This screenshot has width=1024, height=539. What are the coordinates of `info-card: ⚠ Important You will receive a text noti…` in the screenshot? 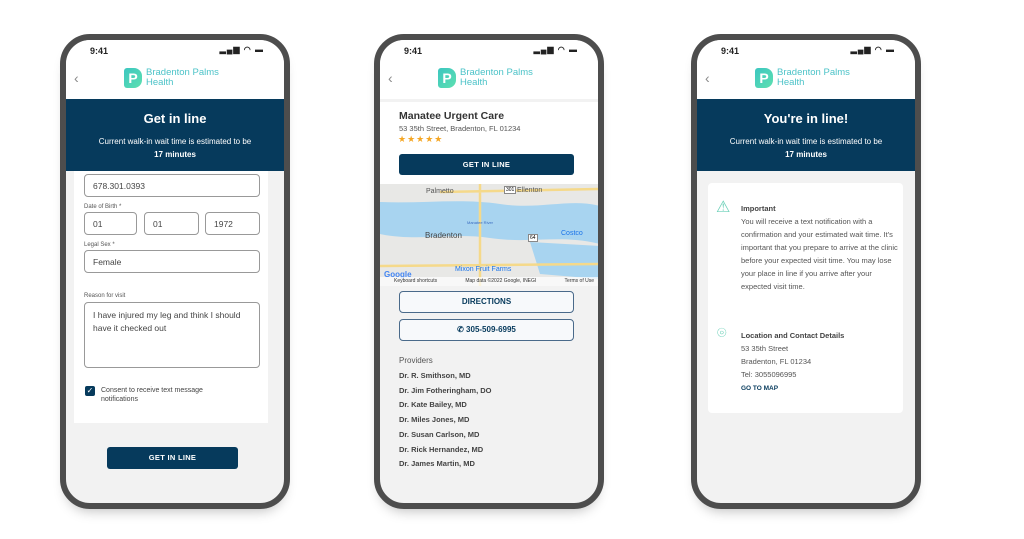 It's located at (805, 298).